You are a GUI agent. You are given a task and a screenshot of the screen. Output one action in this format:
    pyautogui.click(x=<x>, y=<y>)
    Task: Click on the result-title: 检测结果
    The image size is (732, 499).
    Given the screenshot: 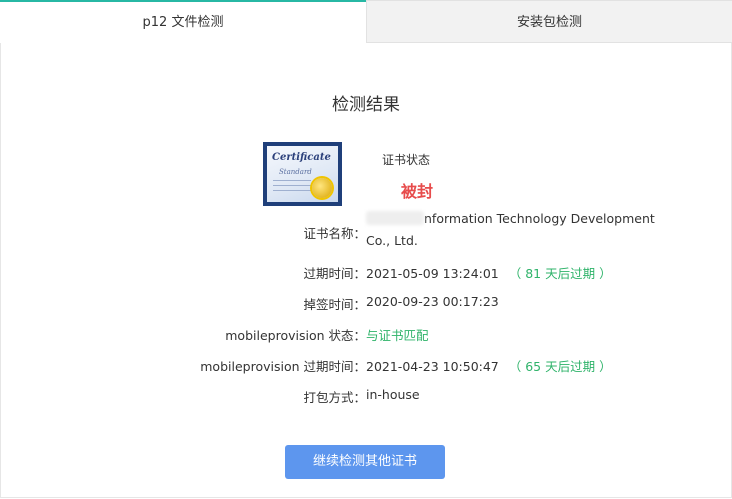 What is the action you would take?
    pyautogui.click(x=366, y=105)
    